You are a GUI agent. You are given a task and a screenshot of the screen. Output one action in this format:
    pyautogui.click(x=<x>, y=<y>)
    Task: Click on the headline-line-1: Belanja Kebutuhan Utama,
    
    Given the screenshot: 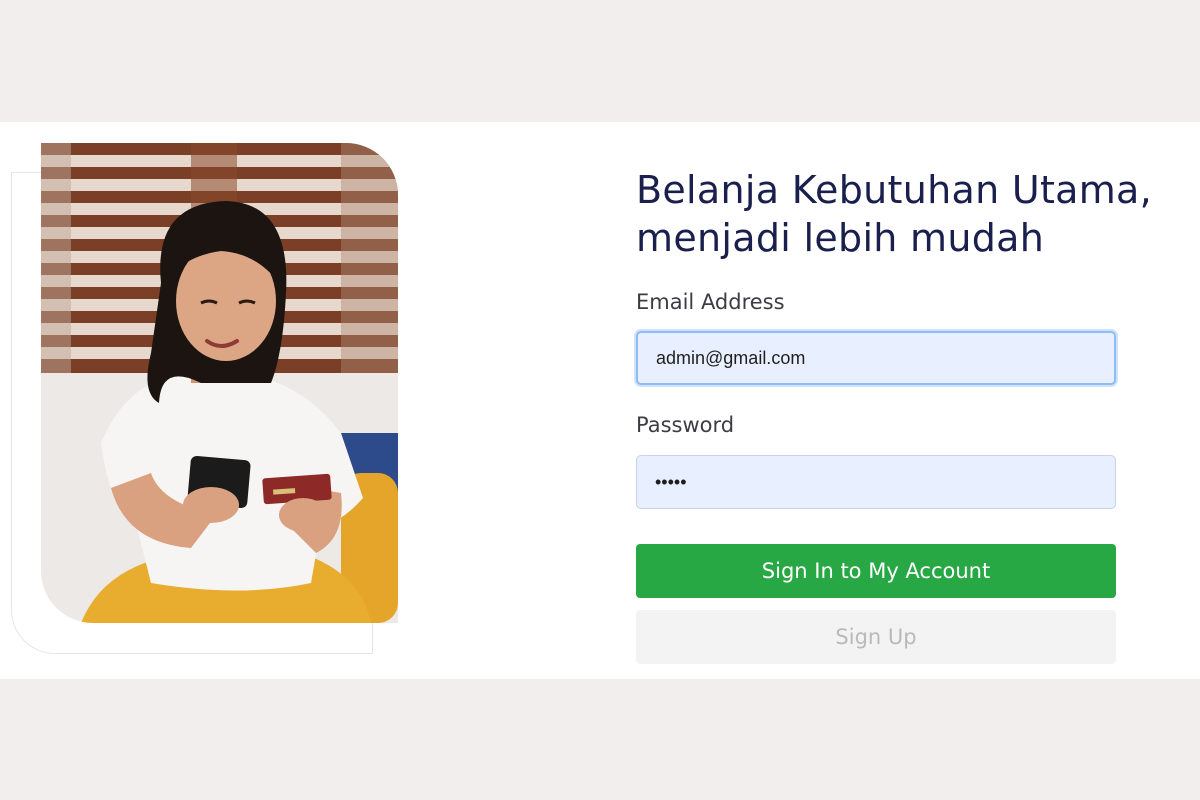 What is the action you would take?
    pyautogui.click(x=894, y=190)
    